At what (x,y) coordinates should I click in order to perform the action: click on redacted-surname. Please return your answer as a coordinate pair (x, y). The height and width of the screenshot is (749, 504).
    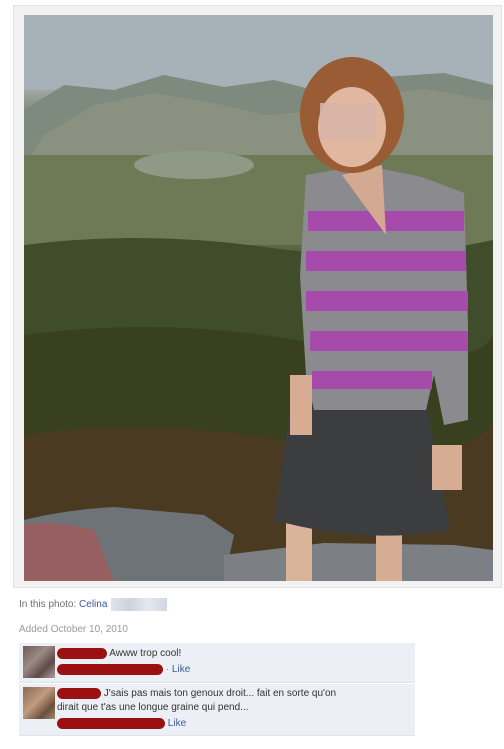
    Looking at the image, I should click on (139, 604).